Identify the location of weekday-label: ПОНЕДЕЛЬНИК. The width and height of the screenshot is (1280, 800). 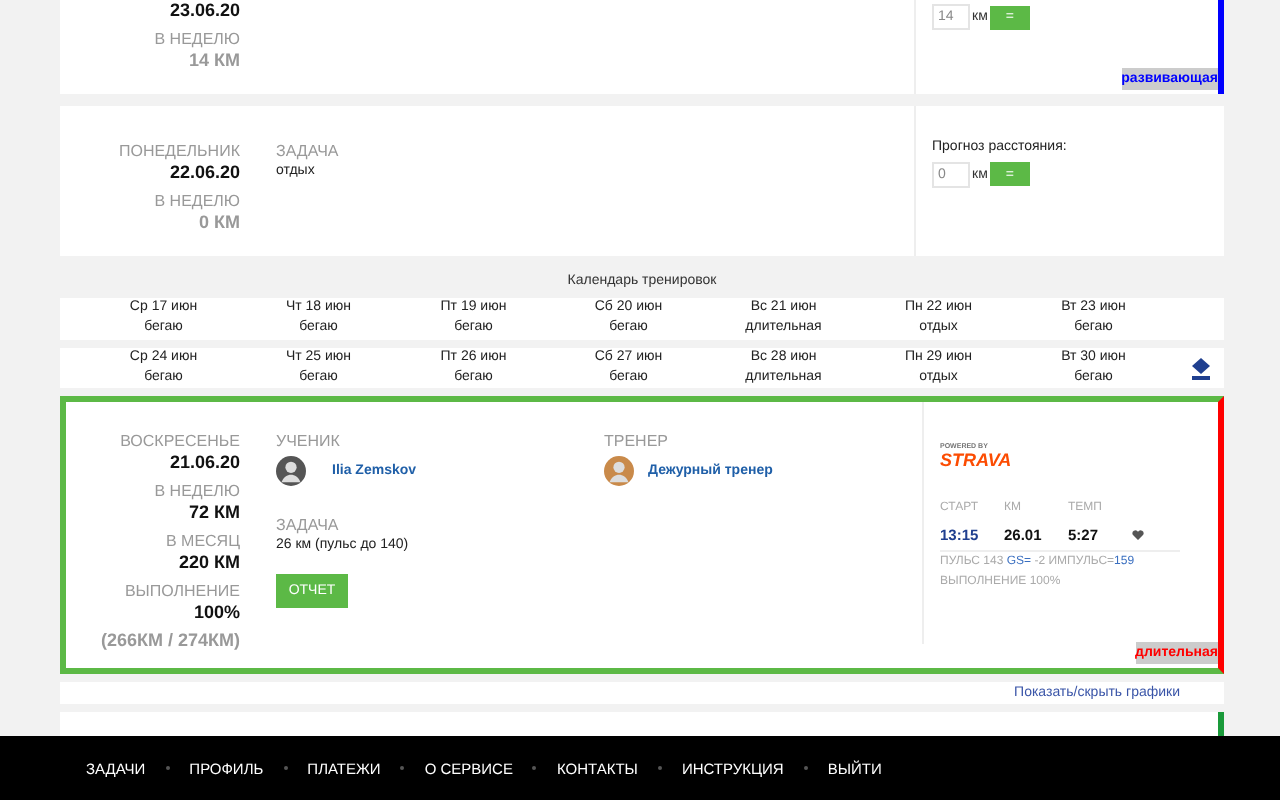
(179, 150).